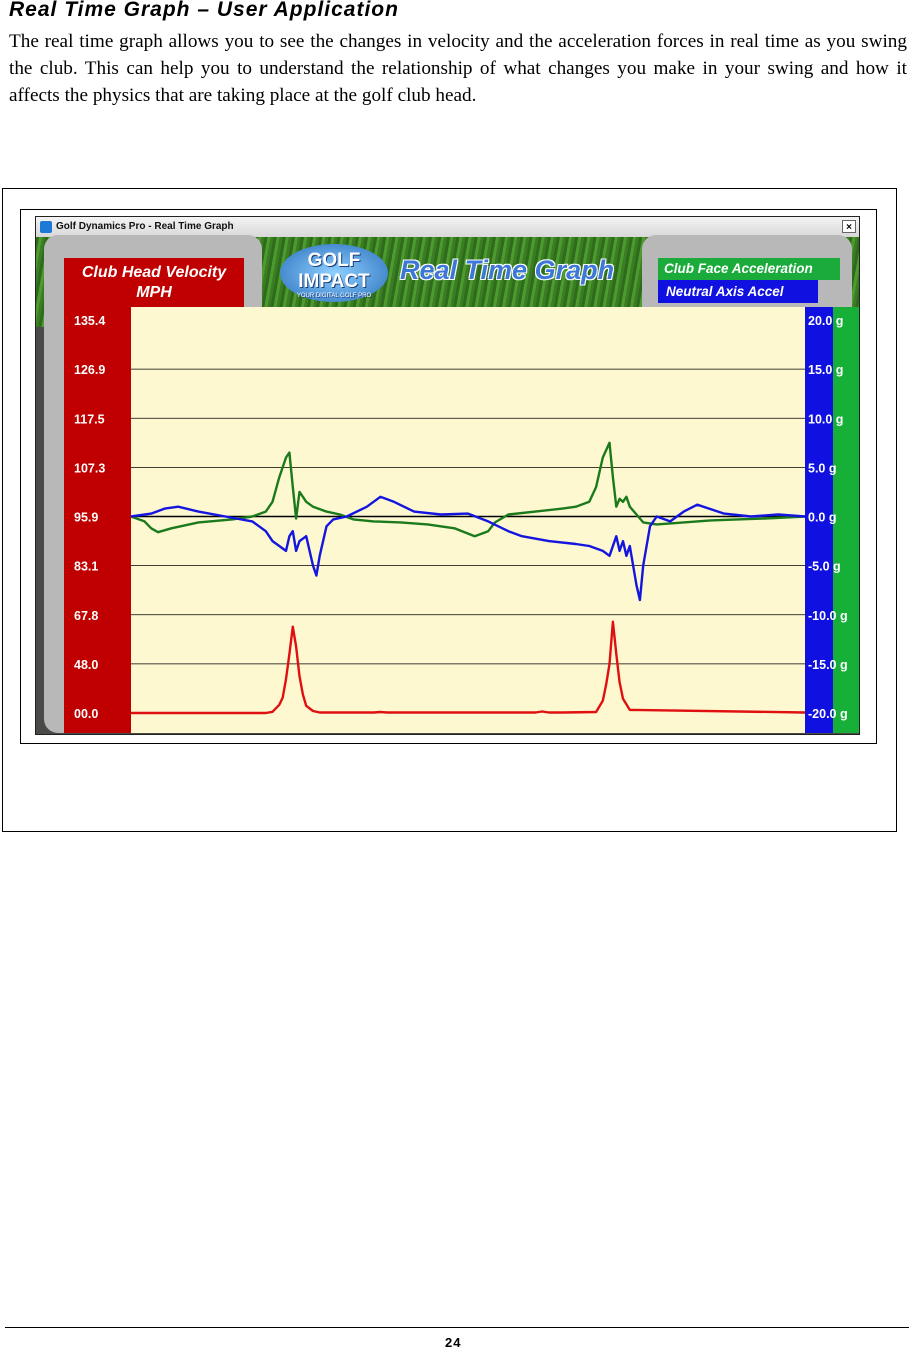 The width and height of the screenshot is (909, 1353). What do you see at coordinates (825, 419) in the screenshot?
I see `accel-tick-label: 10.0 g` at bounding box center [825, 419].